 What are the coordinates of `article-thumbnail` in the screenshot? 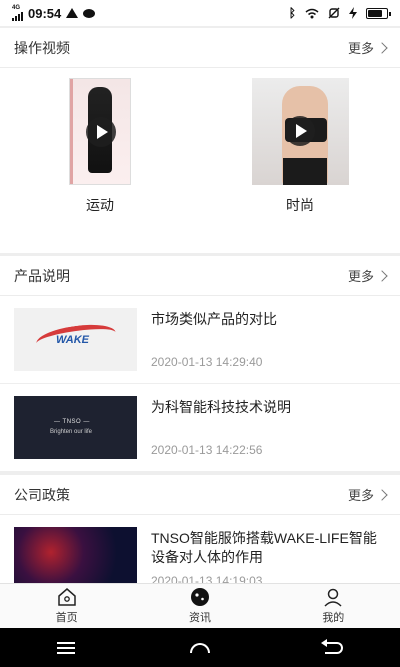 It's located at (75, 555).